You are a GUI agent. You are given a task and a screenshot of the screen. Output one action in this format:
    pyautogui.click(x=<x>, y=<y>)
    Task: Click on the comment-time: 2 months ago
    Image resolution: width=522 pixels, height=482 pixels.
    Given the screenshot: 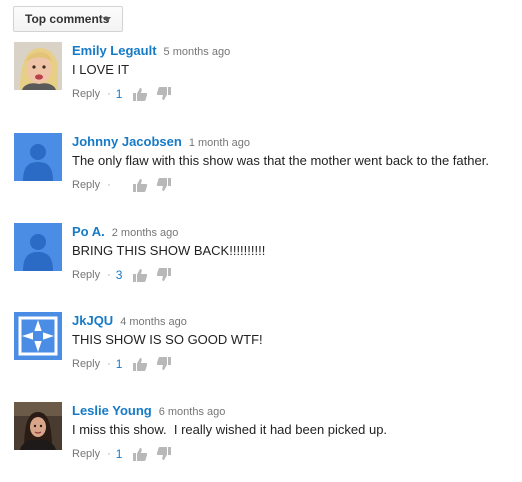 What is the action you would take?
    pyautogui.click(x=145, y=233)
    